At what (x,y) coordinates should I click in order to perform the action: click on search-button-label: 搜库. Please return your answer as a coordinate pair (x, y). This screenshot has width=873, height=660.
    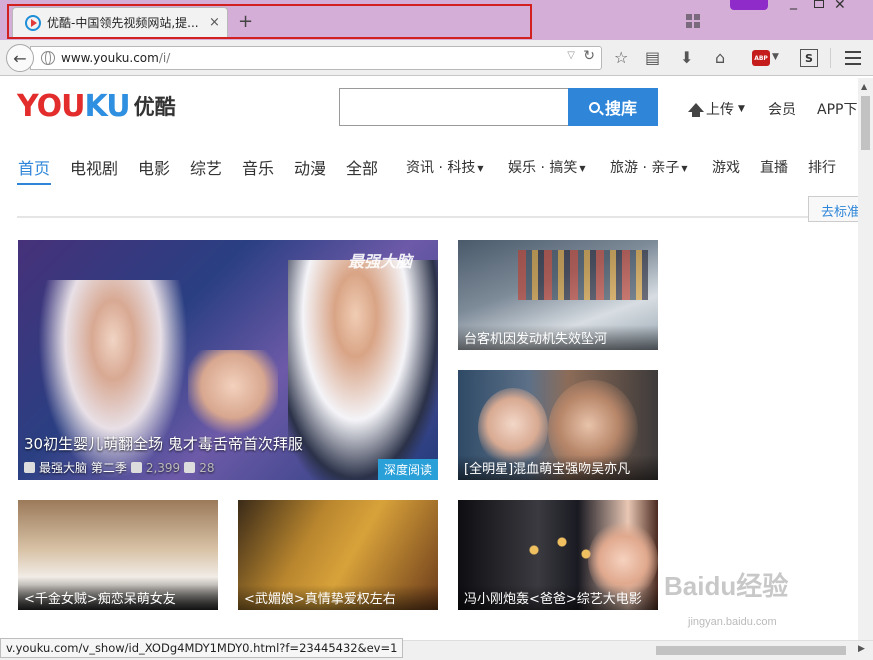
    Looking at the image, I should click on (620, 108).